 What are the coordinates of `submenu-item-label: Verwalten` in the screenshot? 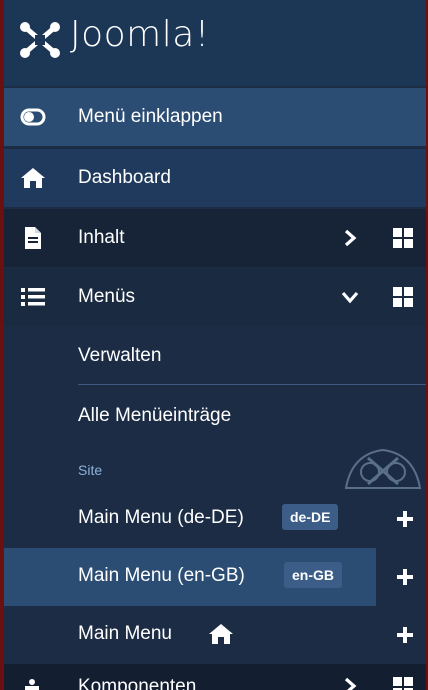 It's located at (120, 355).